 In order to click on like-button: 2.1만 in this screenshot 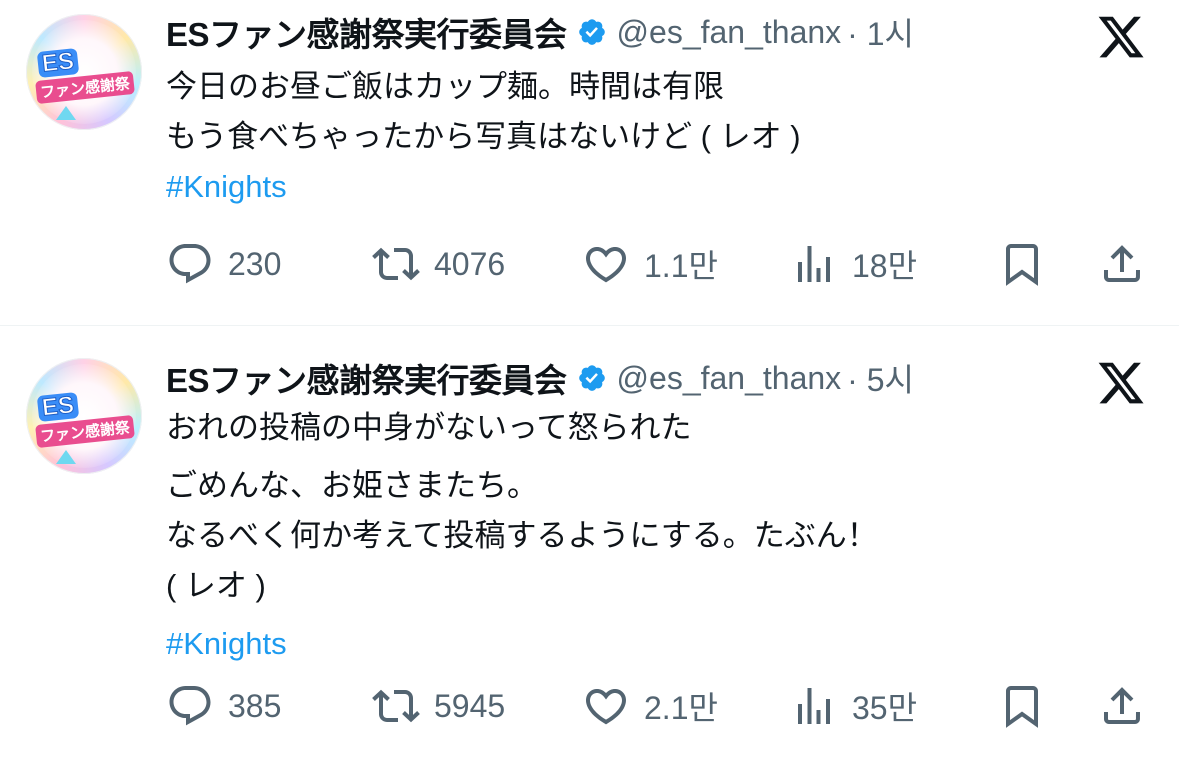, I will do `click(650, 706)`.